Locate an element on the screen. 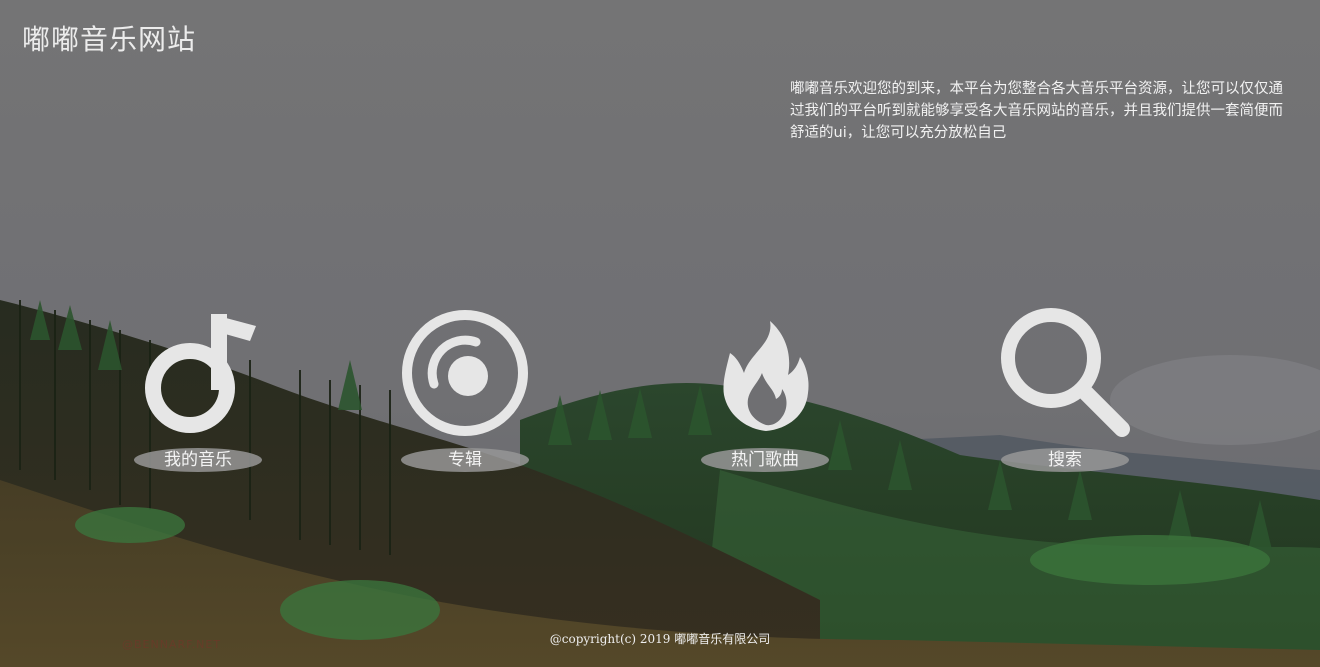  nav-label-search: 搜索 is located at coordinates (1065, 460).